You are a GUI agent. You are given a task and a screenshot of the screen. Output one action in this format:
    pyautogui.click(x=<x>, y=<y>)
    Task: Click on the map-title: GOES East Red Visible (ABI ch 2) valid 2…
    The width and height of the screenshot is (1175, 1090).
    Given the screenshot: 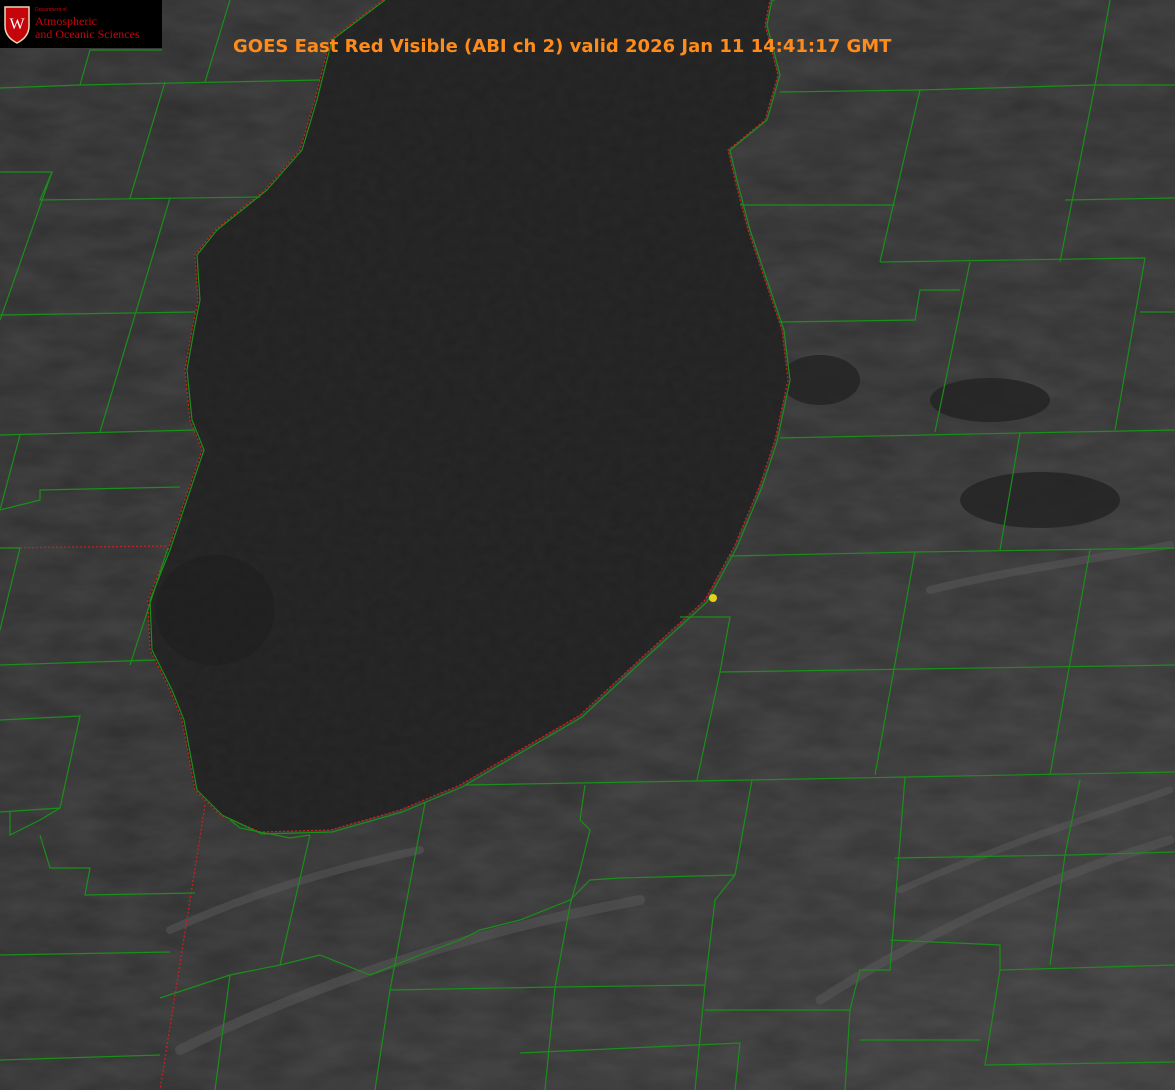 What is the action you would take?
    pyautogui.click(x=562, y=46)
    